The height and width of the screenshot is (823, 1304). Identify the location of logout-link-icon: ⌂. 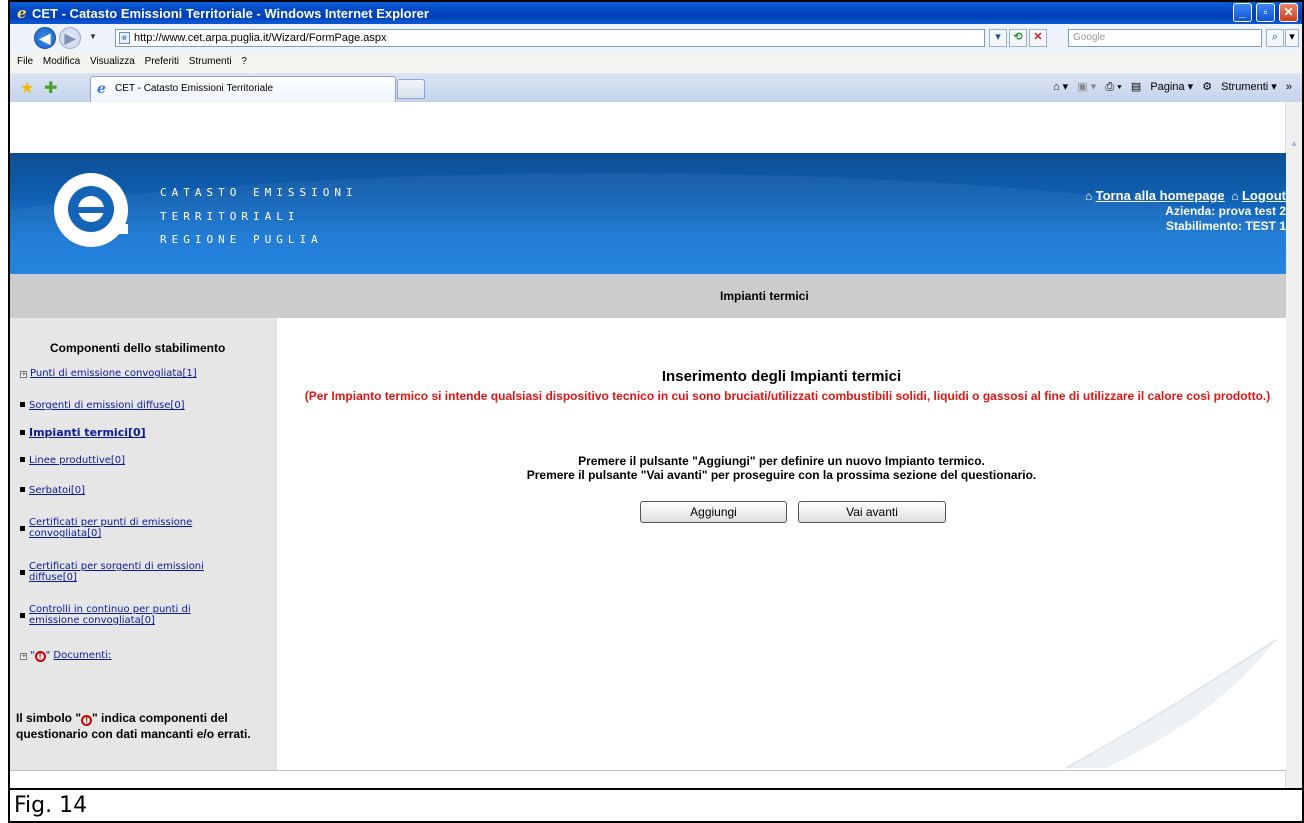
(1233, 196).